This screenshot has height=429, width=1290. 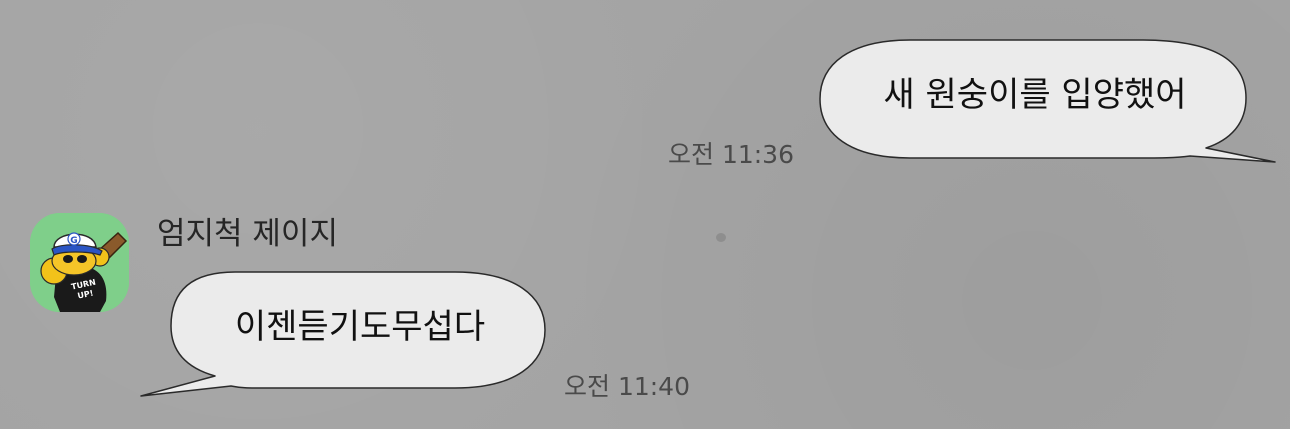 What do you see at coordinates (247, 234) in the screenshot?
I see `sender-name: 엄지척 제이지` at bounding box center [247, 234].